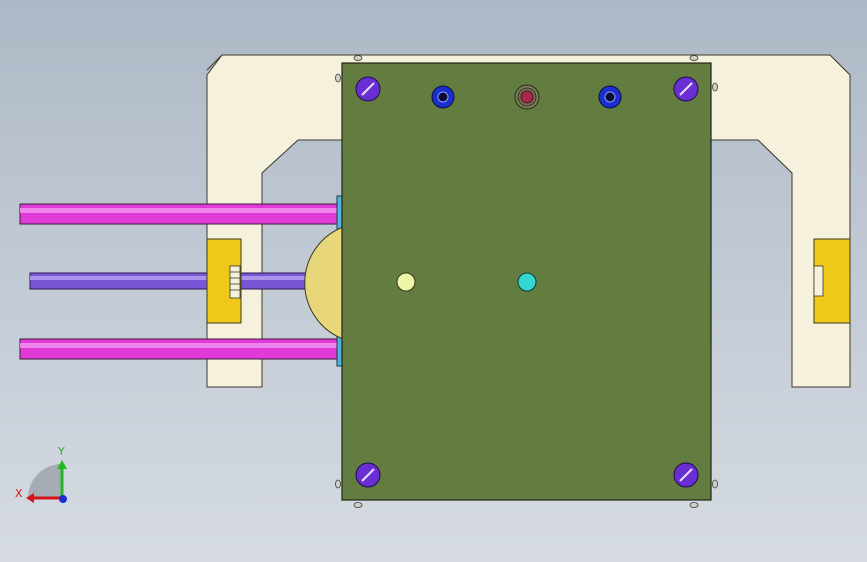 This screenshot has height=562, width=867. I want to click on clamp-left, so click(224, 281).